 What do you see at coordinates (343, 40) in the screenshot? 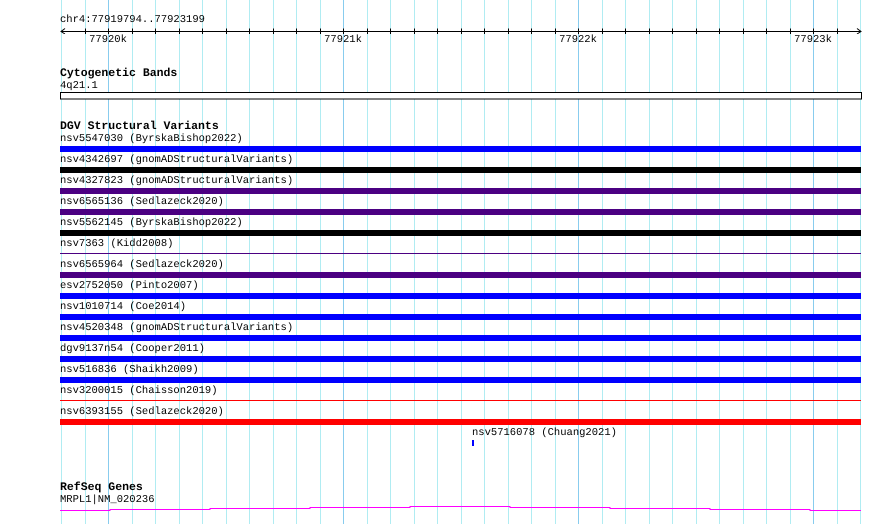
I see `ruler-label: 77921k` at bounding box center [343, 40].